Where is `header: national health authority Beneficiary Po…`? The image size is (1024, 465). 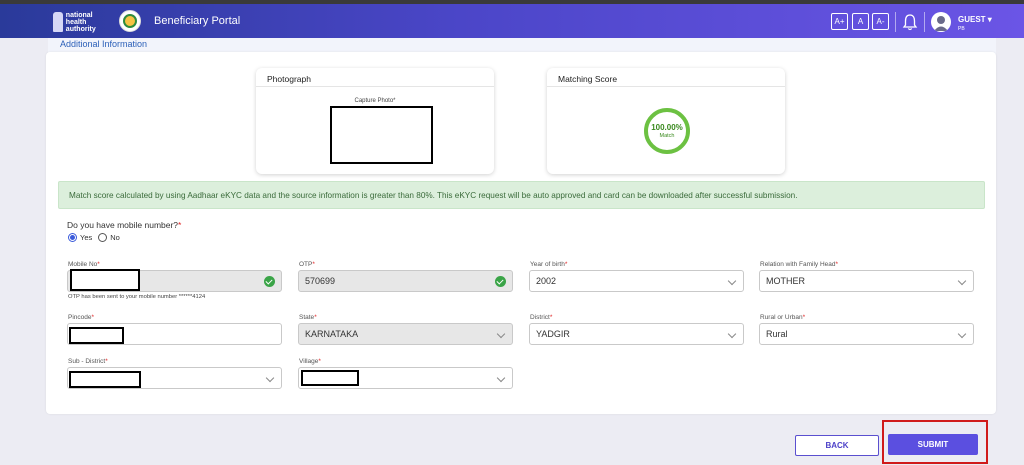 header: national health authority Beneficiary Po… is located at coordinates (512, 21).